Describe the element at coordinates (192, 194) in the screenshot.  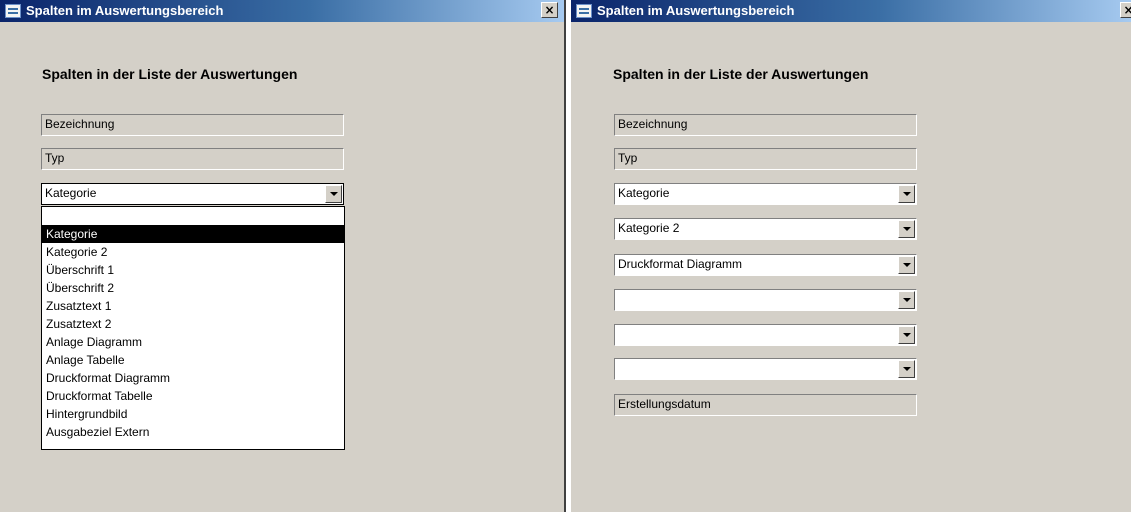
I see `kategorie-combobox: Kategorie` at that location.